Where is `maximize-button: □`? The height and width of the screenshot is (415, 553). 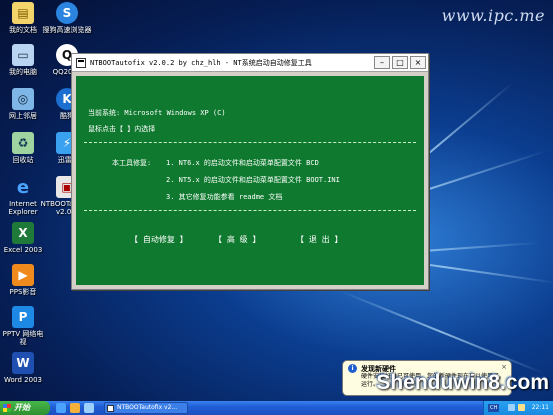
maximize-button: □ is located at coordinates (400, 62).